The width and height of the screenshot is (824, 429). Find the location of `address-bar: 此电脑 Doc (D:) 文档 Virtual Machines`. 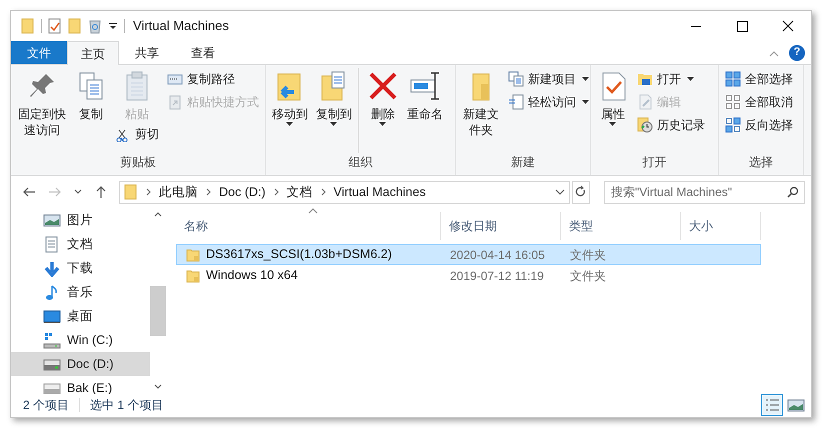

address-bar: 此电脑 Doc (D:) 文档 Virtual Machines is located at coordinates (344, 192).